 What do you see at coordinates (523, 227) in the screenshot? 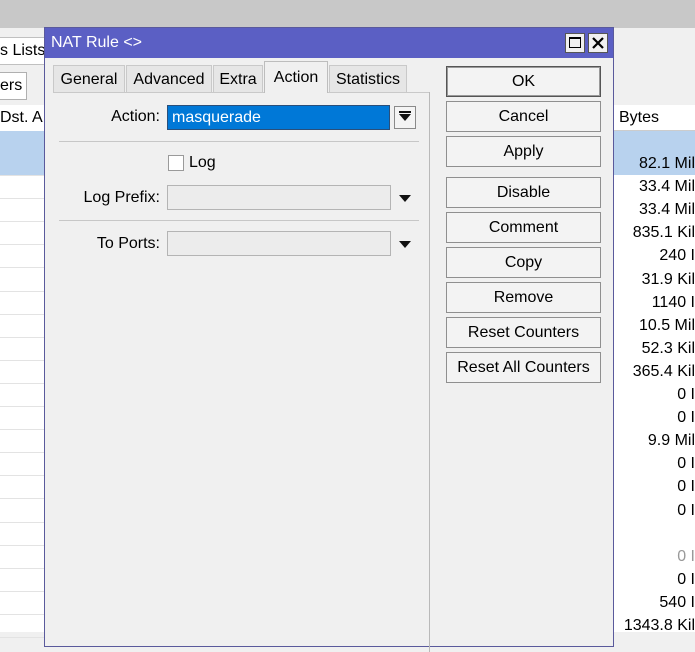
I see `comment-button: Comment` at bounding box center [523, 227].